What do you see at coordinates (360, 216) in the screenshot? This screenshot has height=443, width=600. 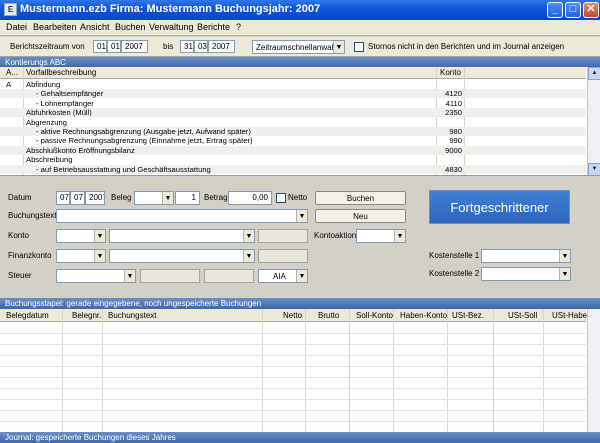 I see `neu-button: Neu` at bounding box center [360, 216].